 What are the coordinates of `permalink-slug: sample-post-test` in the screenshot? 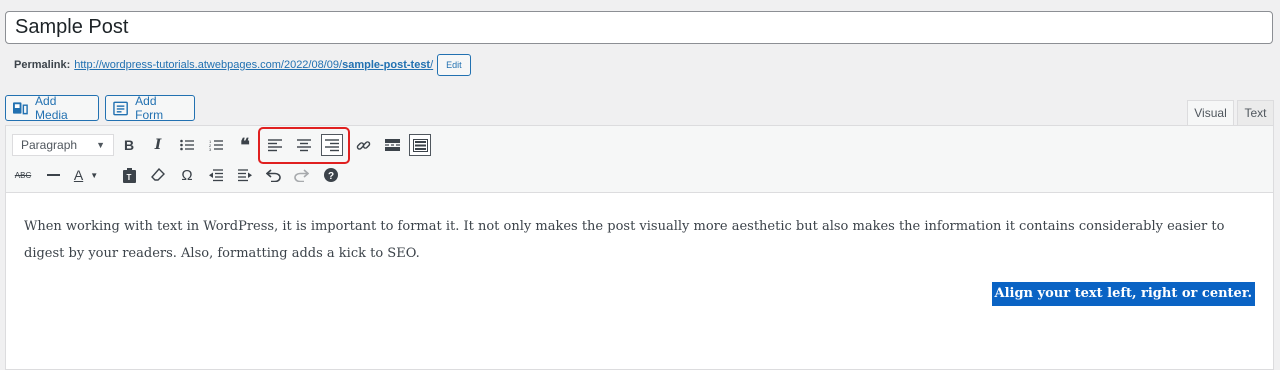 It's located at (386, 65).